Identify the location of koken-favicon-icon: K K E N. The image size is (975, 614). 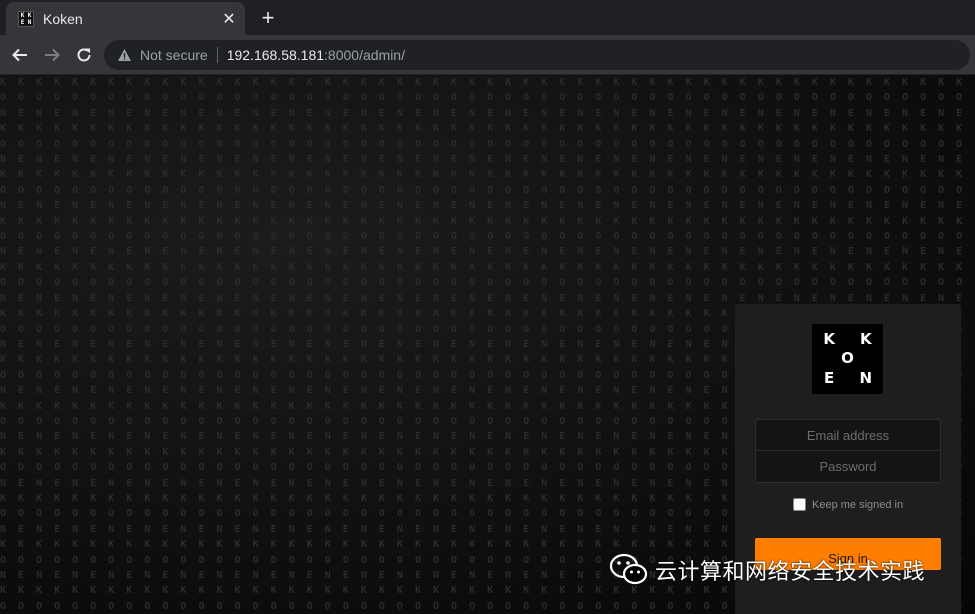
(26, 18).